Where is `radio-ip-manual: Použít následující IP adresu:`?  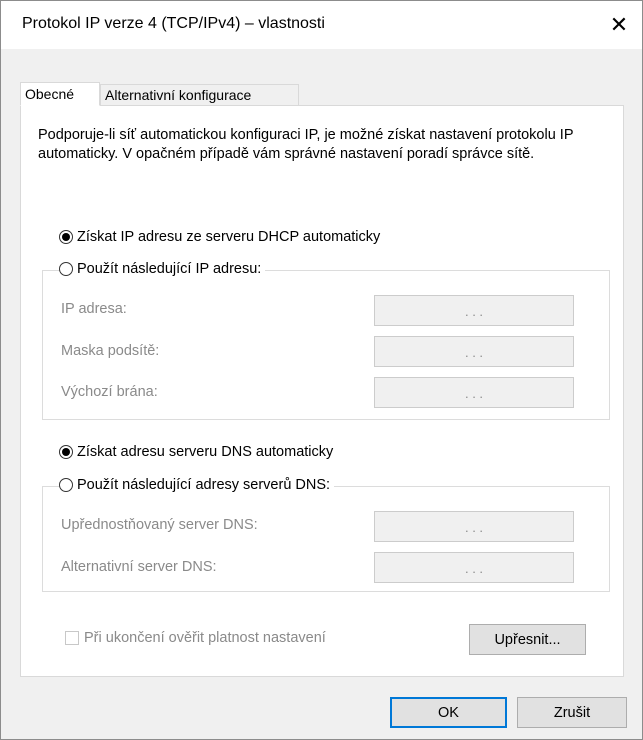
radio-ip-manual: Použít následující IP adresu: is located at coordinates (162, 269).